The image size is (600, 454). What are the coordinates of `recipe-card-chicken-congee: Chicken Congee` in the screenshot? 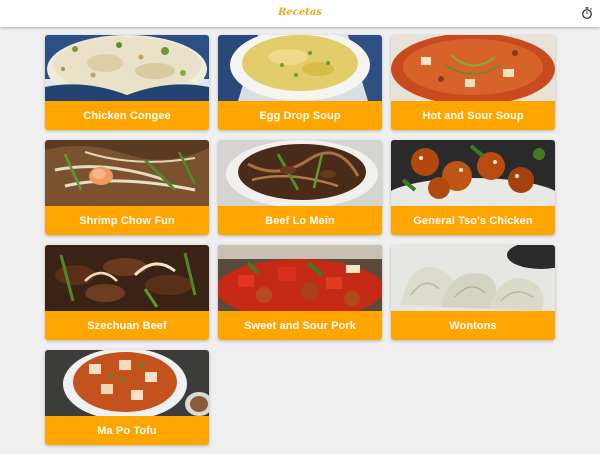 It's located at (127, 82).